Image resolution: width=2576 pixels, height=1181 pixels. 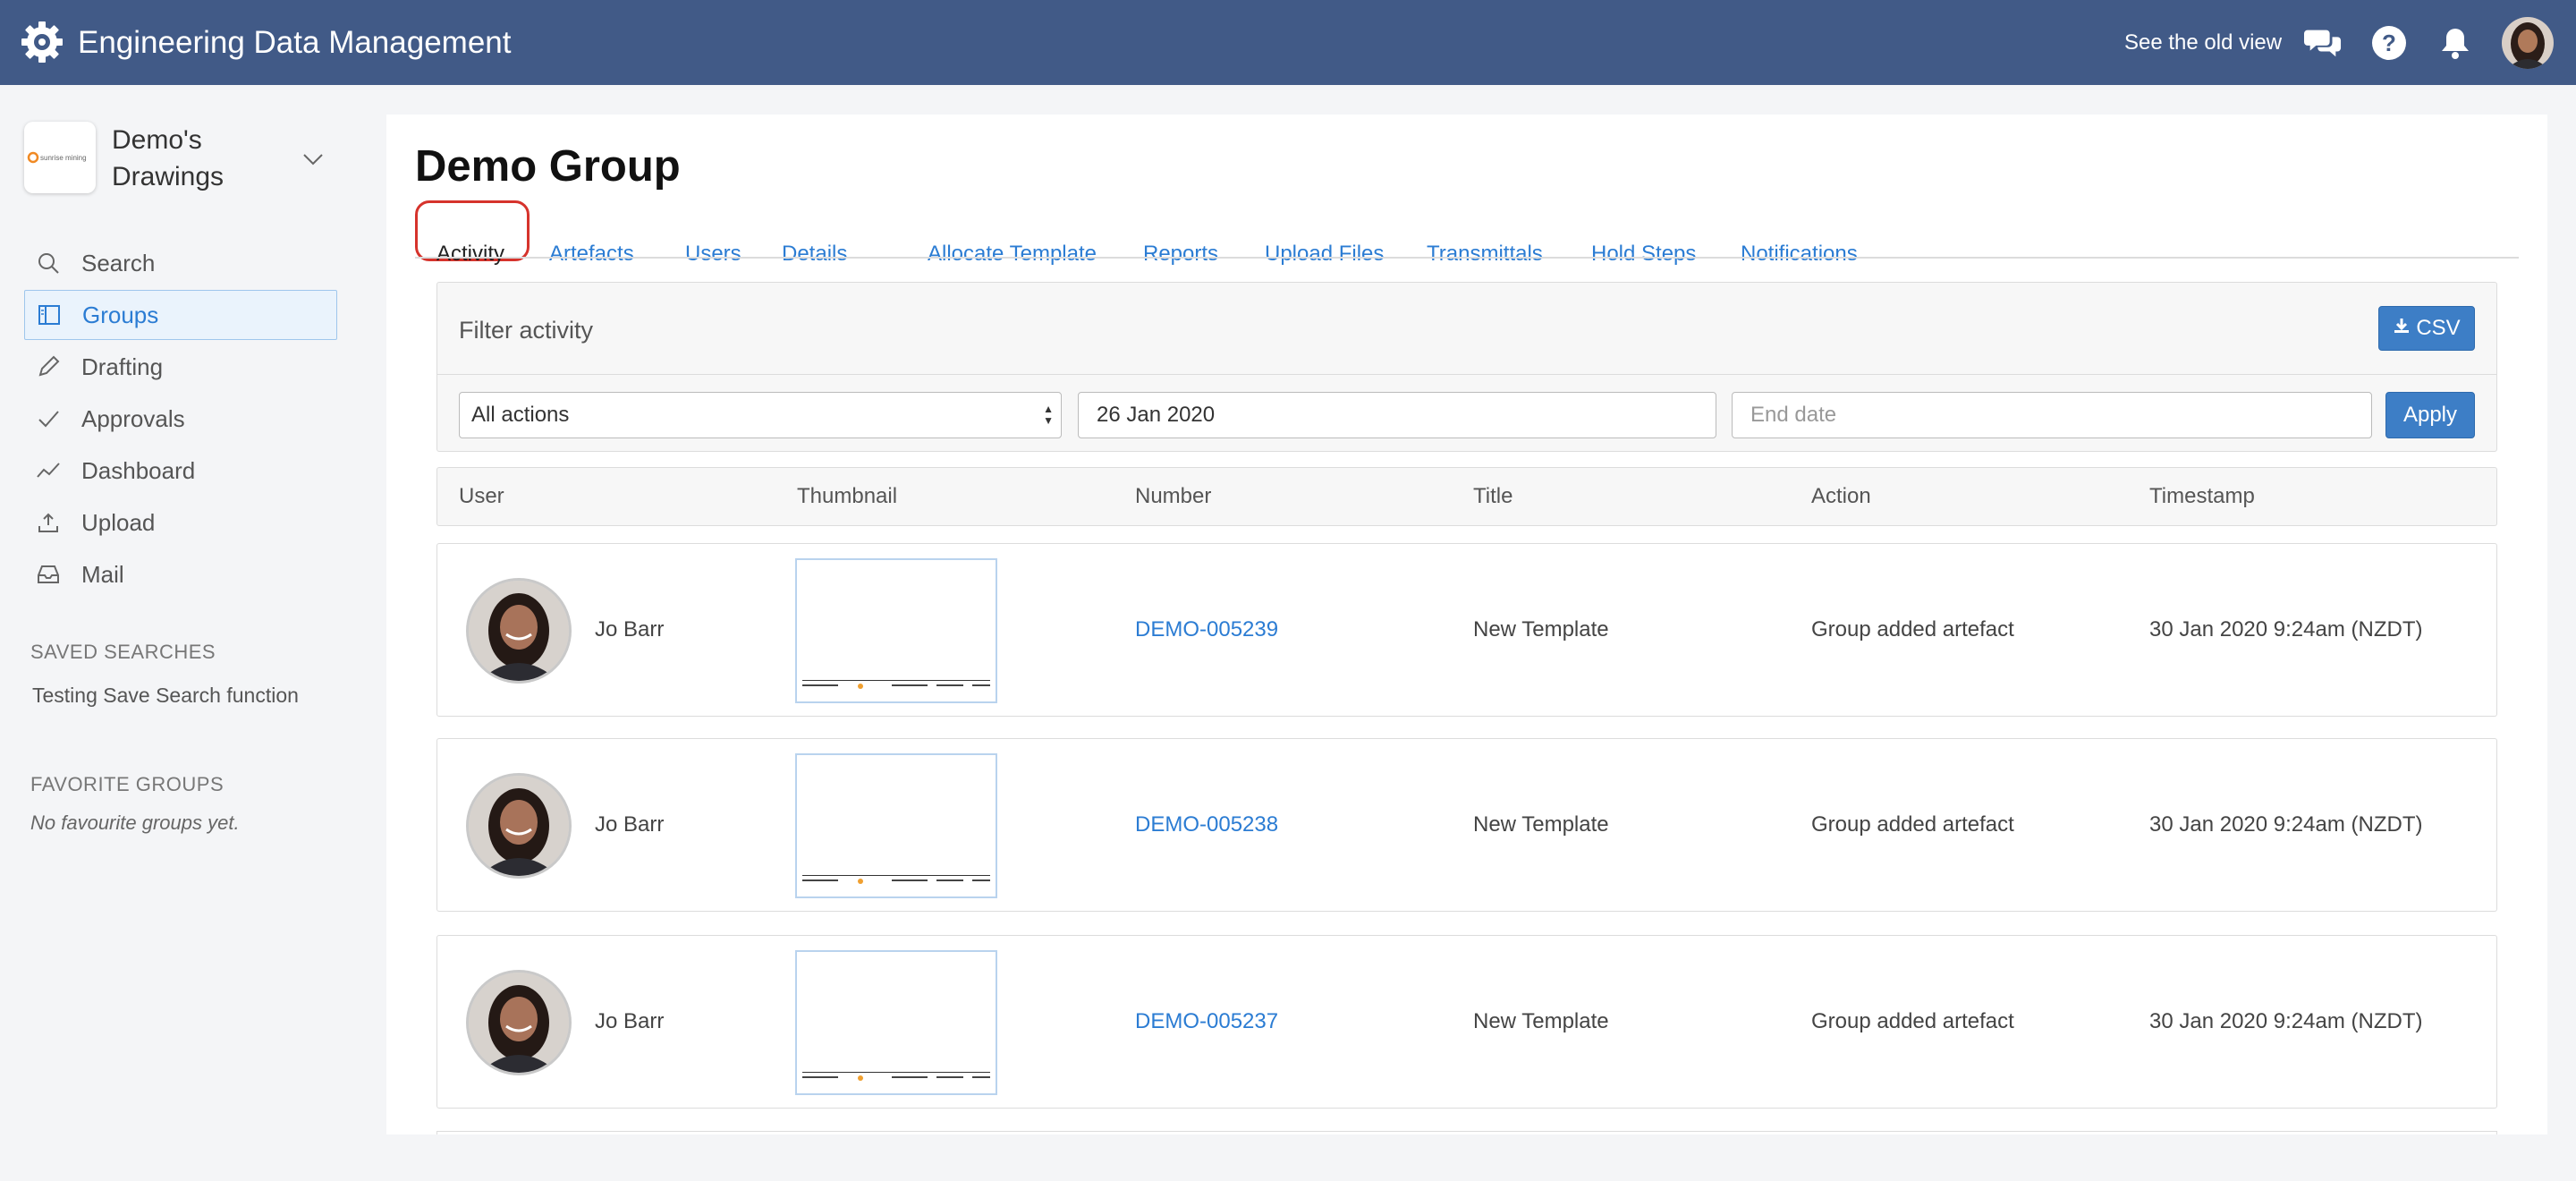 What do you see at coordinates (135, 822) in the screenshot?
I see `favorite-groups-empty: No favourite groups yet.` at bounding box center [135, 822].